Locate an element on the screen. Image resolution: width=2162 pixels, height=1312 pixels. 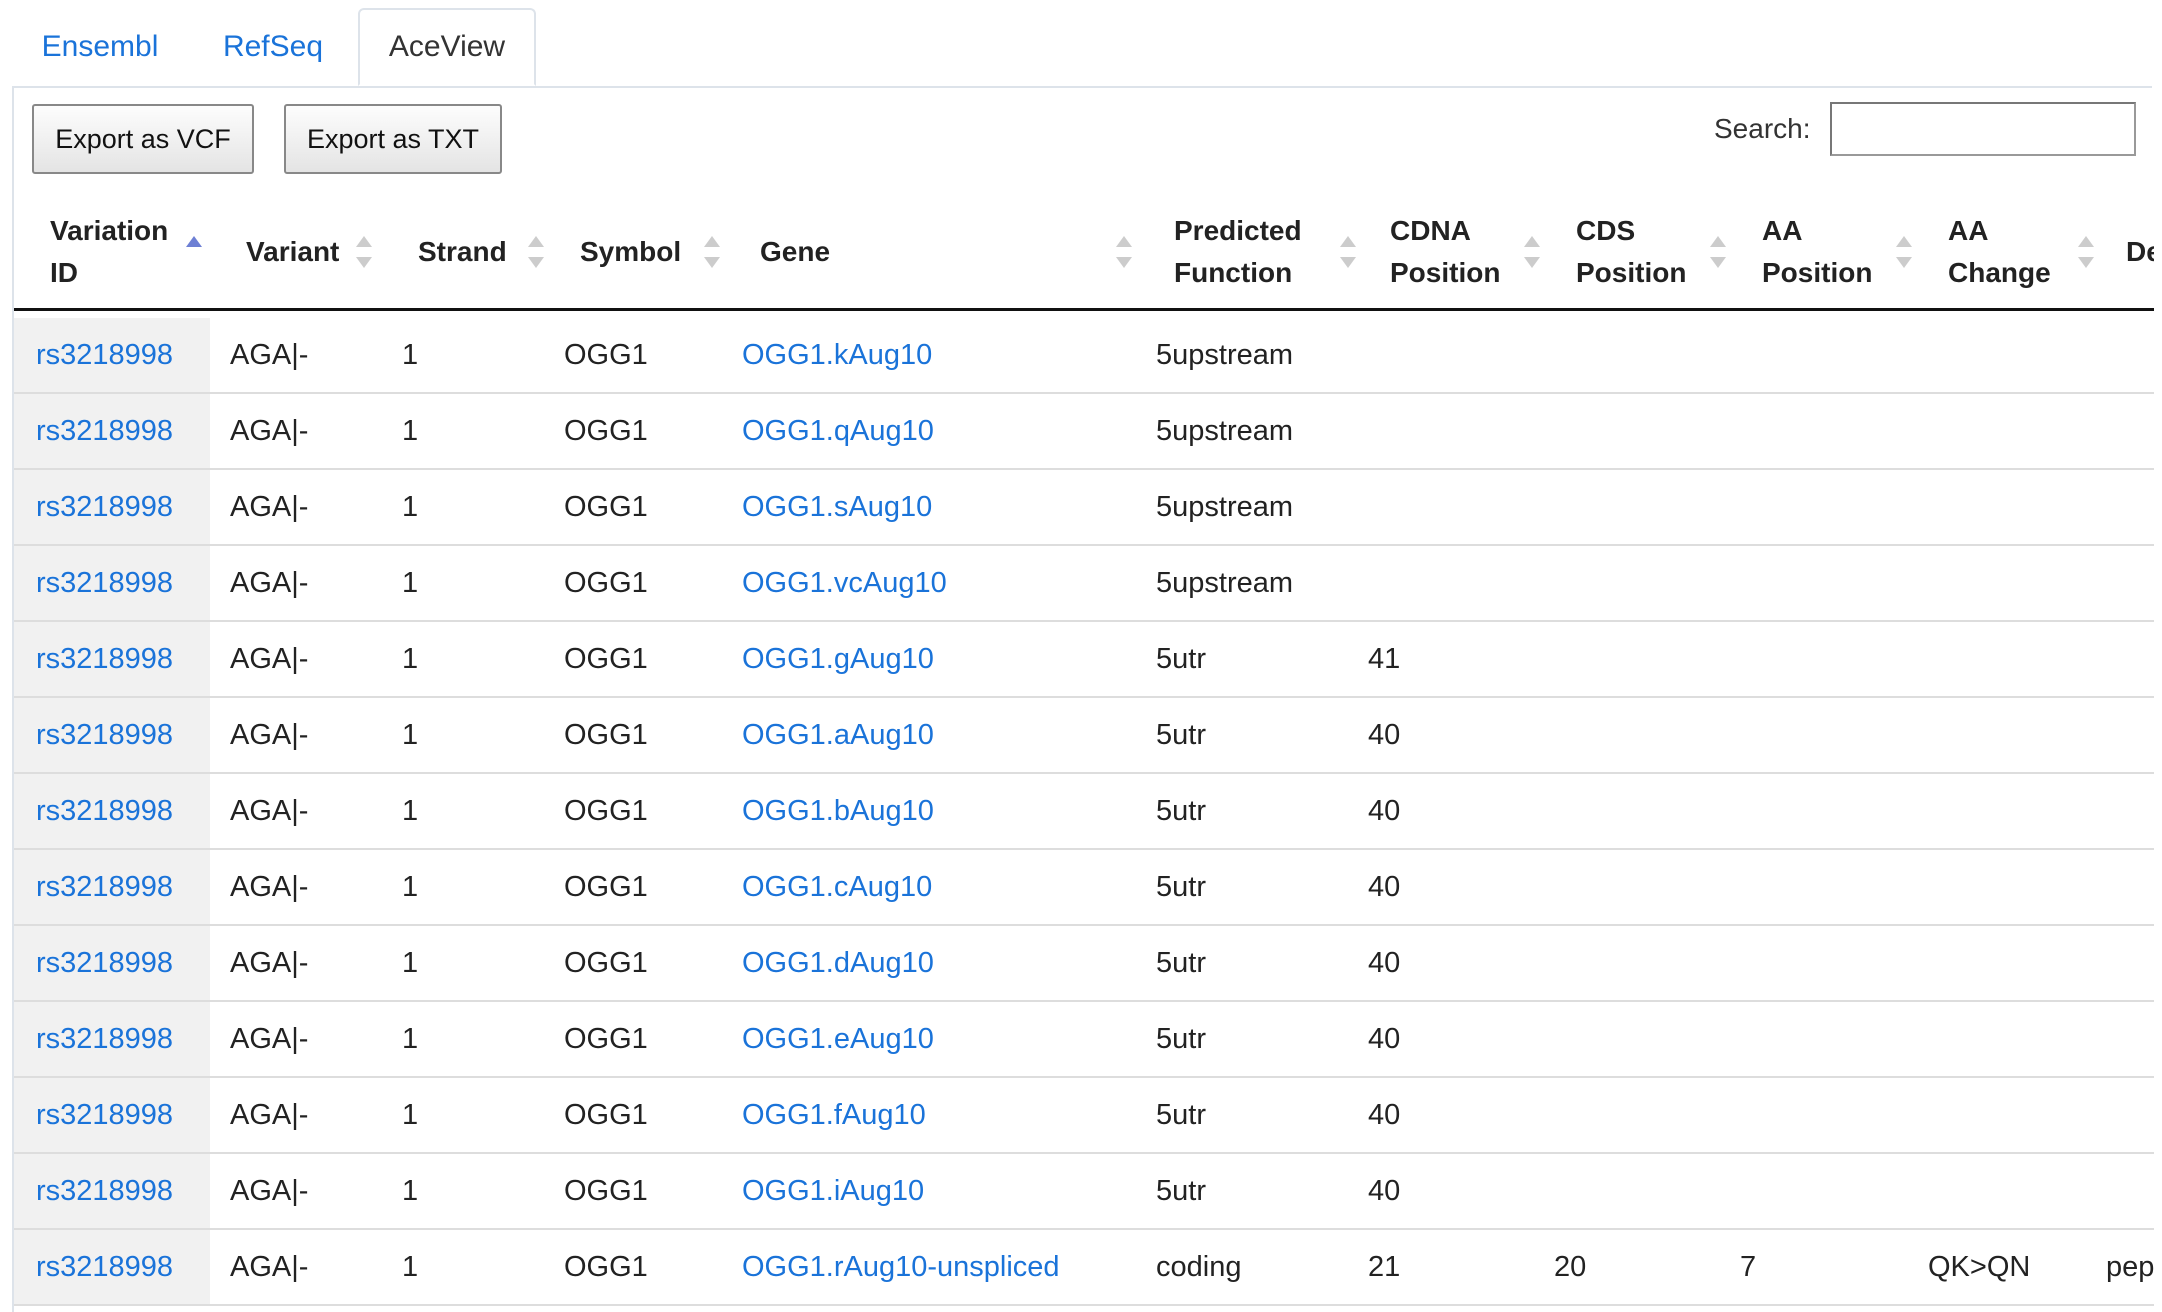
column-header-strand: Strand is located at coordinates (483, 252).